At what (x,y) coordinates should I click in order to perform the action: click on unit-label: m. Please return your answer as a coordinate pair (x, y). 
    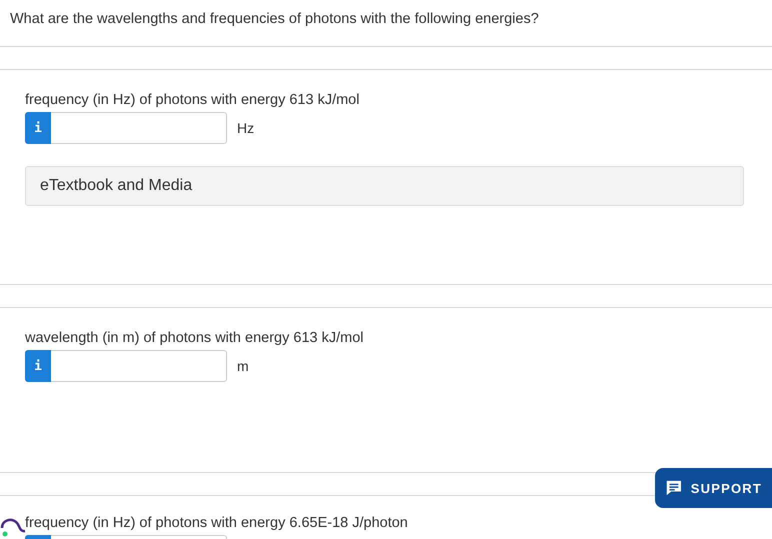
    Looking at the image, I should click on (243, 366).